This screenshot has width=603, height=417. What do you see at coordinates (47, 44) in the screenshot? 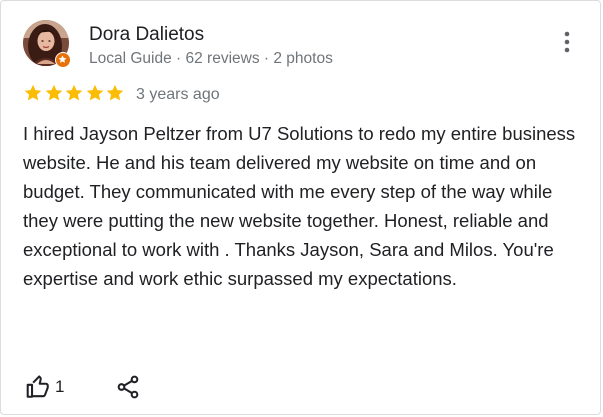
I see `reviewer-avatar-wrap` at bounding box center [47, 44].